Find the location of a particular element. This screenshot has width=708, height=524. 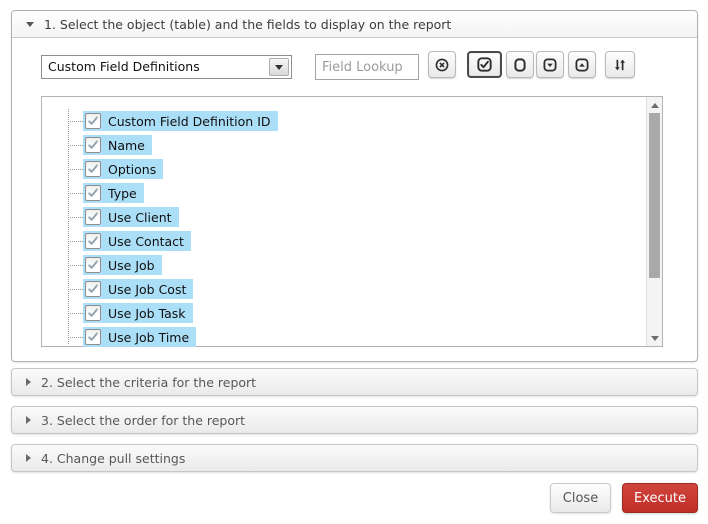

field-row: Use Job Cost is located at coordinates (356, 289).